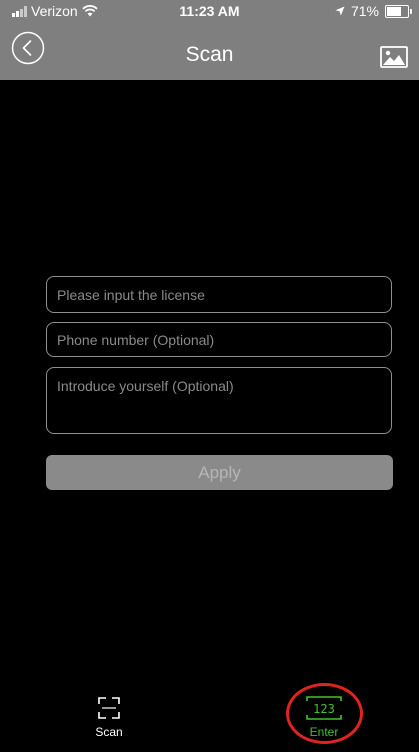 The height and width of the screenshot is (752, 419). Describe the element at coordinates (219, 294) in the screenshot. I see `license-input` at that location.